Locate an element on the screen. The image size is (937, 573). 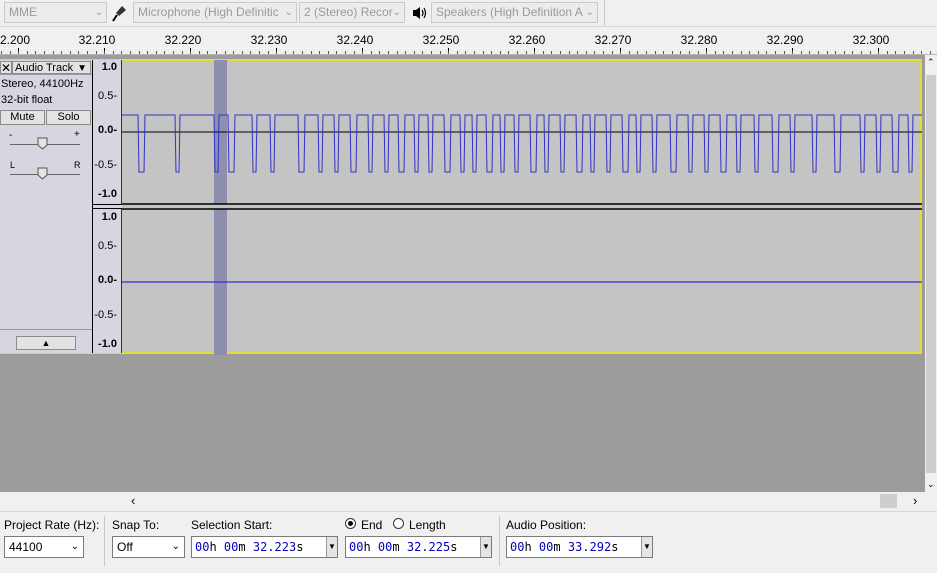
end-radio is located at coordinates (350, 523).